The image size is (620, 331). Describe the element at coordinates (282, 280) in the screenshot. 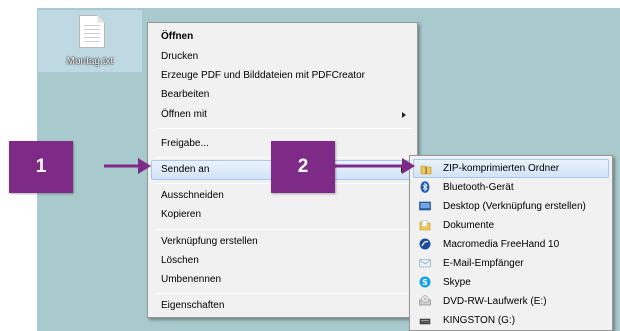

I see `menu-item-umbenennen: Umbenennen` at that location.